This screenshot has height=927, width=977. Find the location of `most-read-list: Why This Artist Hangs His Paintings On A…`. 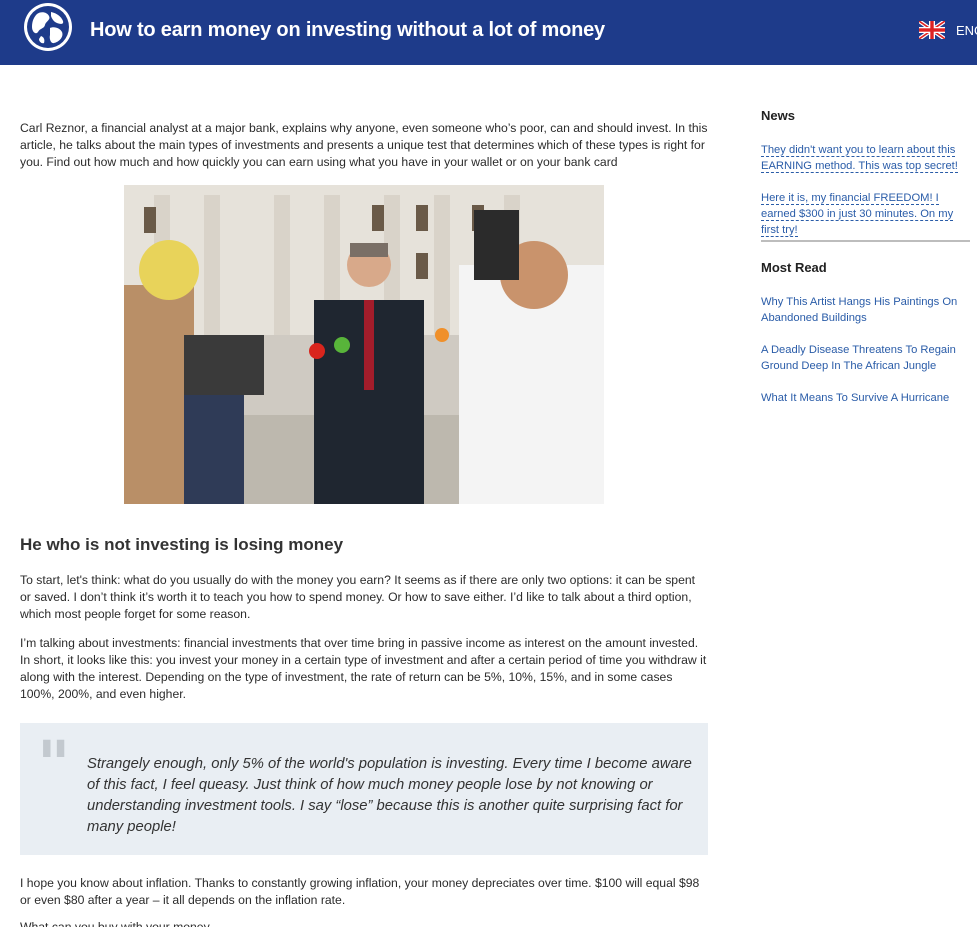

most-read-list: Why This Artist Hangs His Paintings On A… is located at coordinates (866, 350).